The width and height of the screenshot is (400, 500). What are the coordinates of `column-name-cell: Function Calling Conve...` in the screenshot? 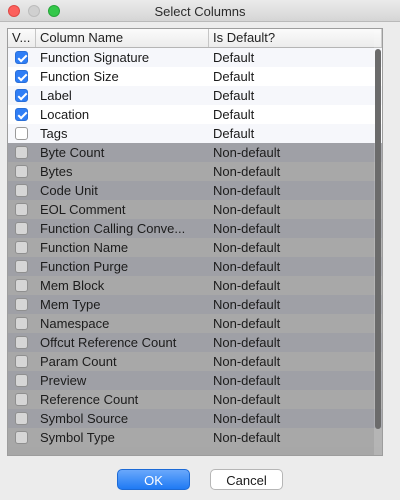 It's located at (113, 228).